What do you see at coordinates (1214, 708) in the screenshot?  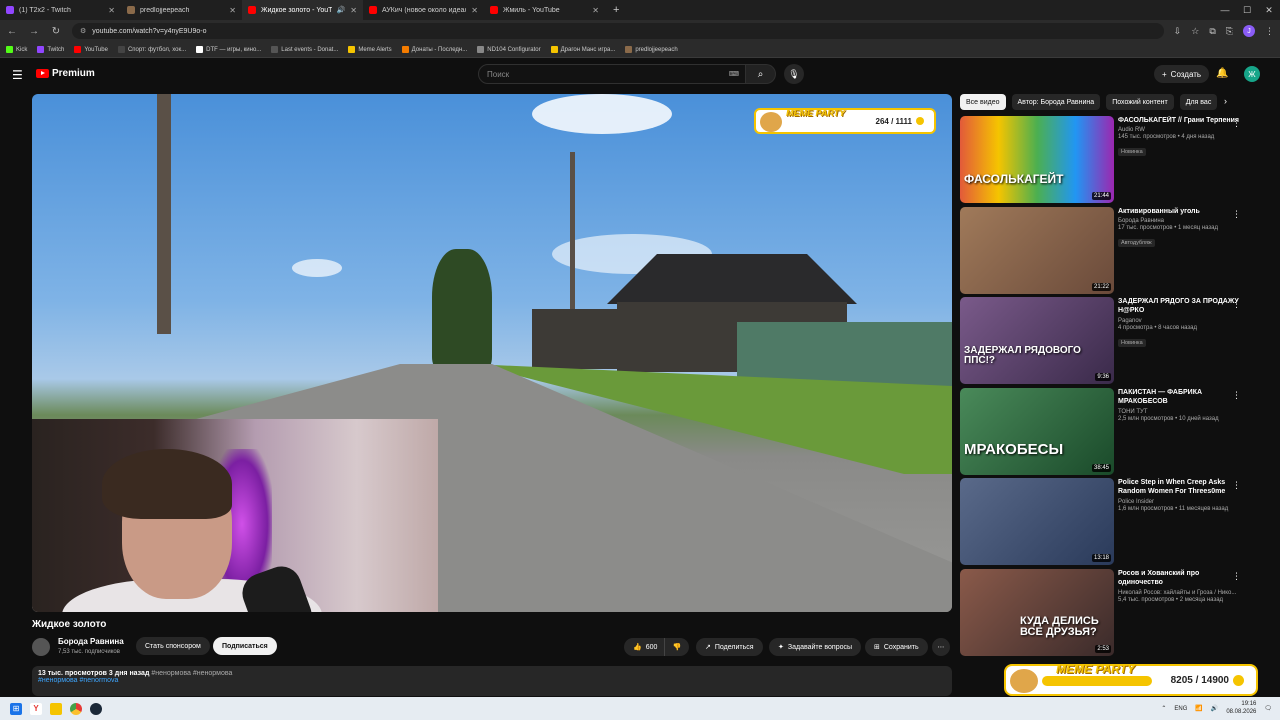 I see `volume-icon: 🔊` at bounding box center [1214, 708].